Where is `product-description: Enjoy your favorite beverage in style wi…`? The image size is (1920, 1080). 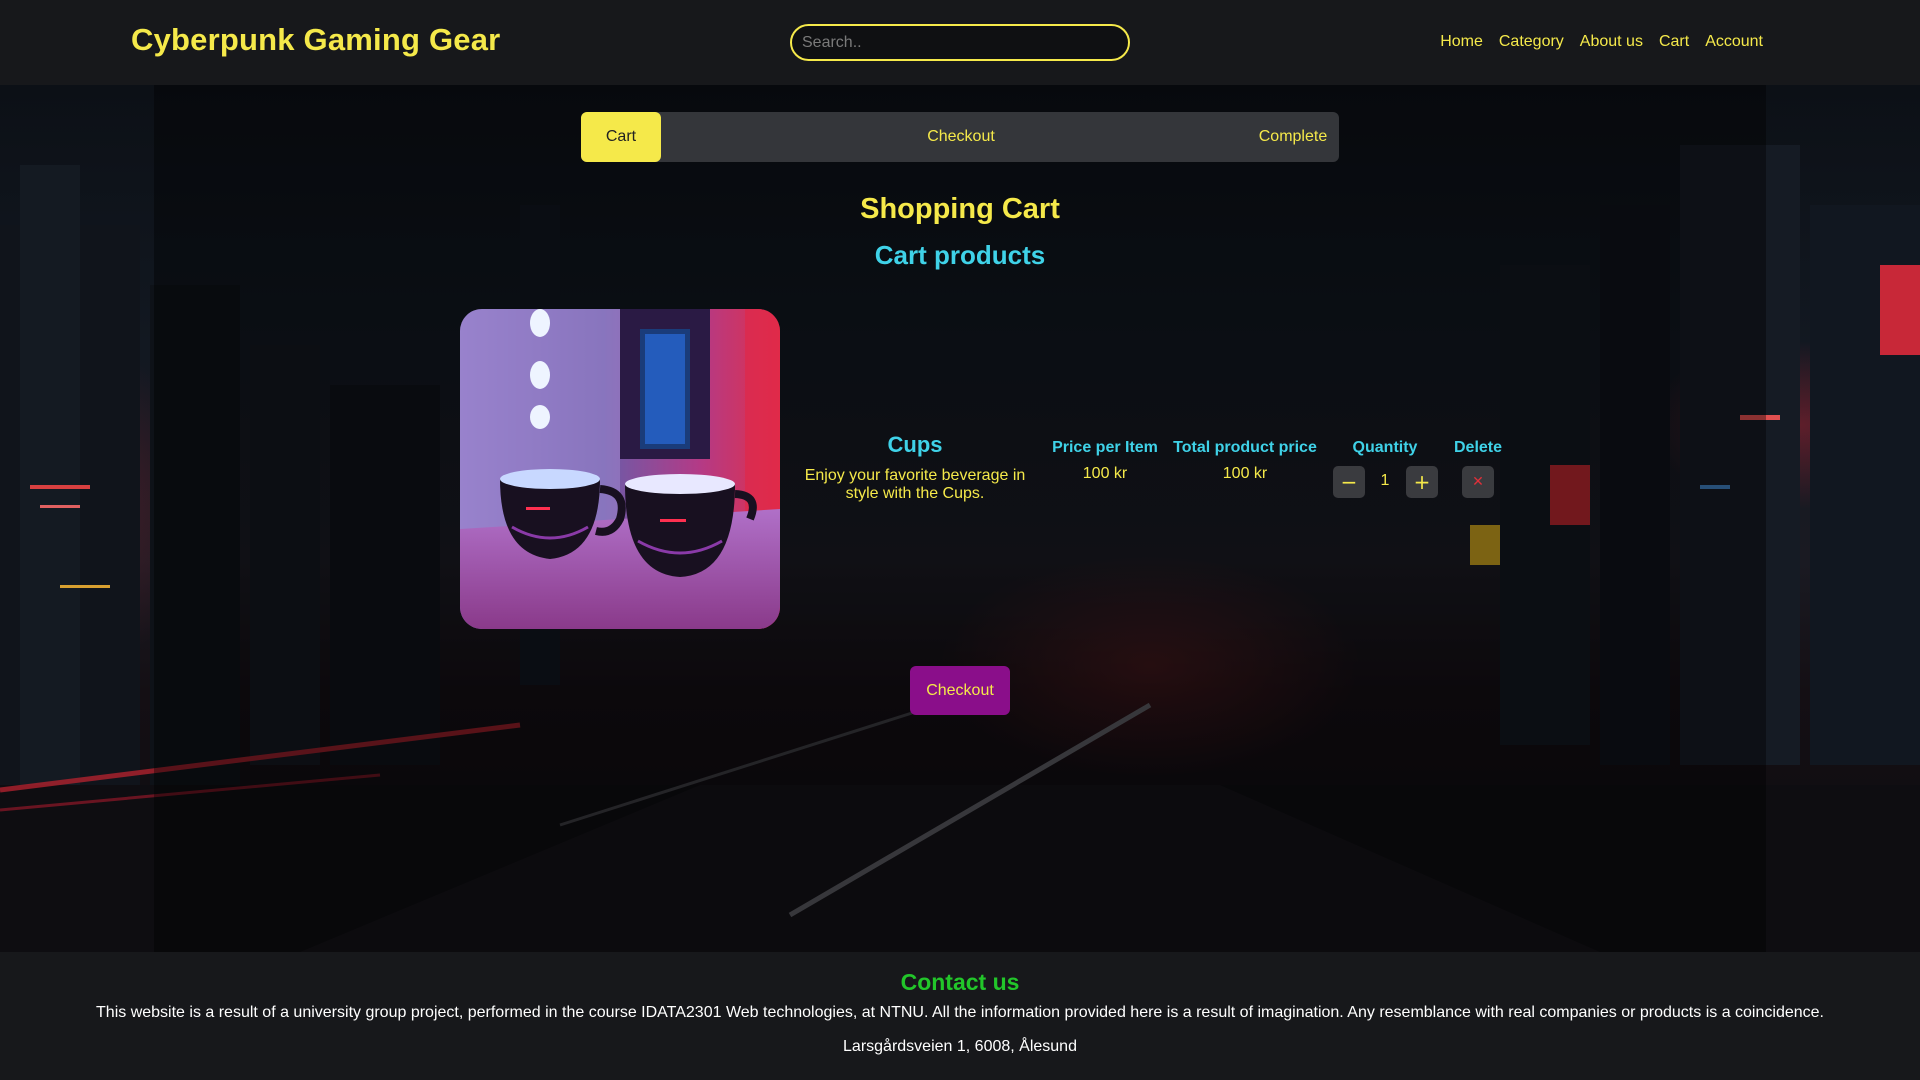 product-description: Enjoy your favorite beverage in style wi… is located at coordinates (915, 484).